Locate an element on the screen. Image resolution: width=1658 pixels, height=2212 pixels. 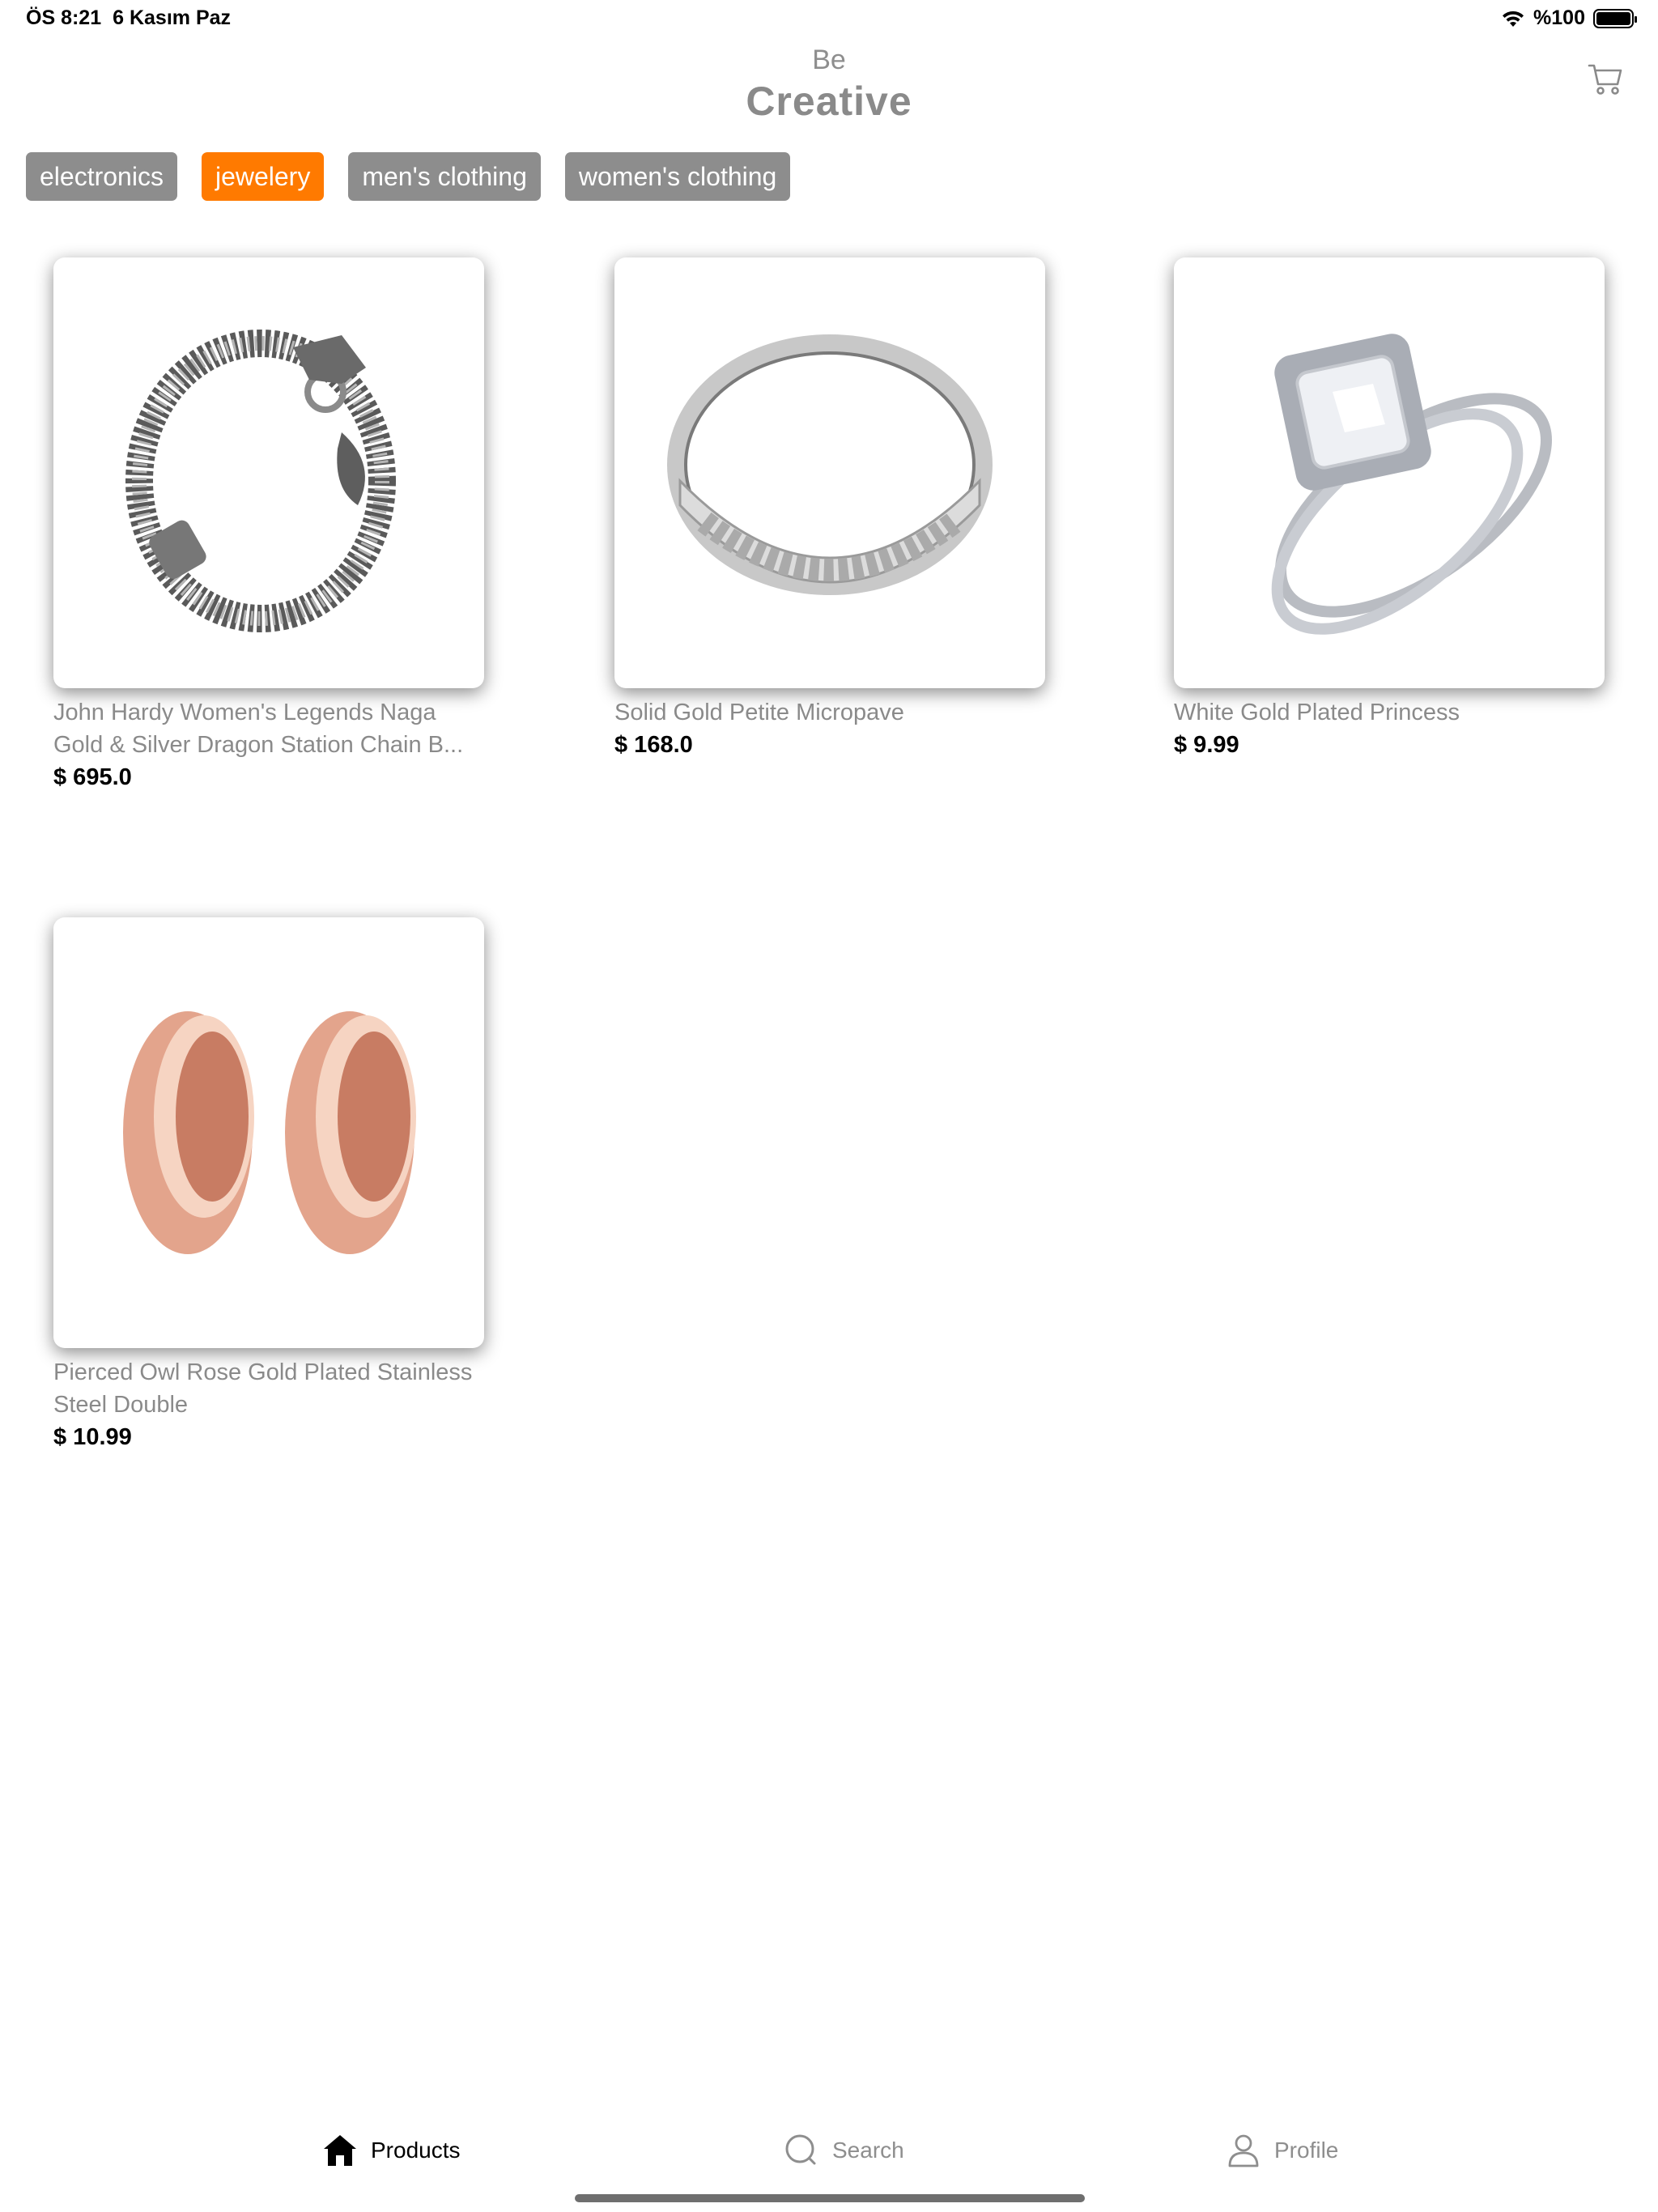
tab-search: Search is located at coordinates (844, 2150).